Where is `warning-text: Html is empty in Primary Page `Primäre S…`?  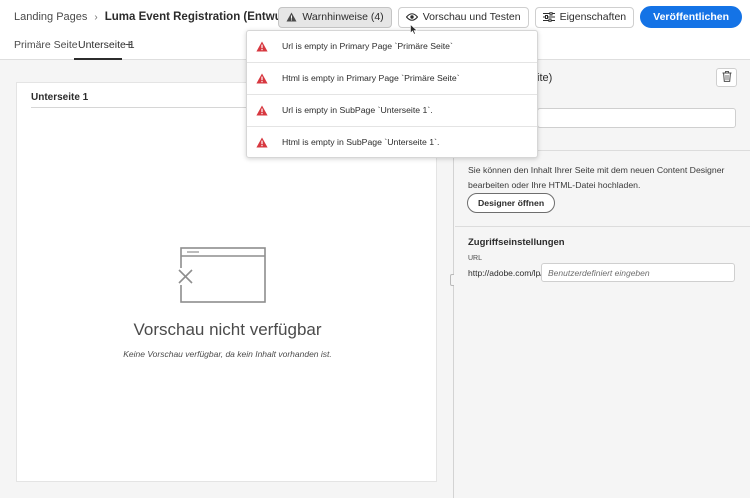
warning-text: Html is empty in Primary Page `Primäre S… is located at coordinates (371, 78).